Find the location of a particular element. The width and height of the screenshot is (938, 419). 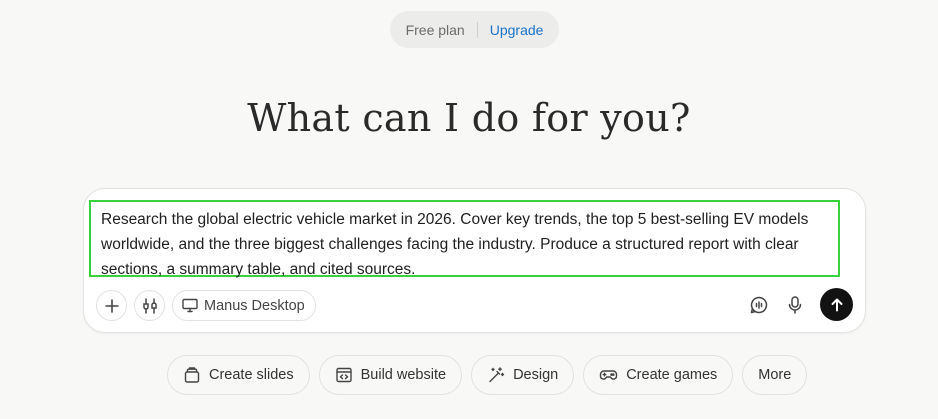

chip-label: Create games is located at coordinates (672, 375).